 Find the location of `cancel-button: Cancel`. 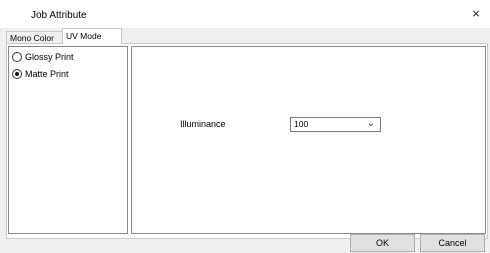

cancel-button: Cancel is located at coordinates (452, 243).